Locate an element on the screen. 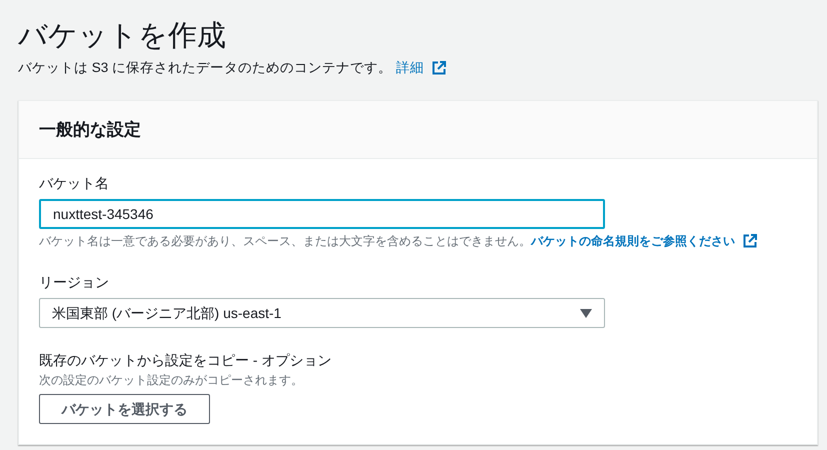 The image size is (827, 450). bucket-name-field: nuxttest-345346 is located at coordinates (322, 214).